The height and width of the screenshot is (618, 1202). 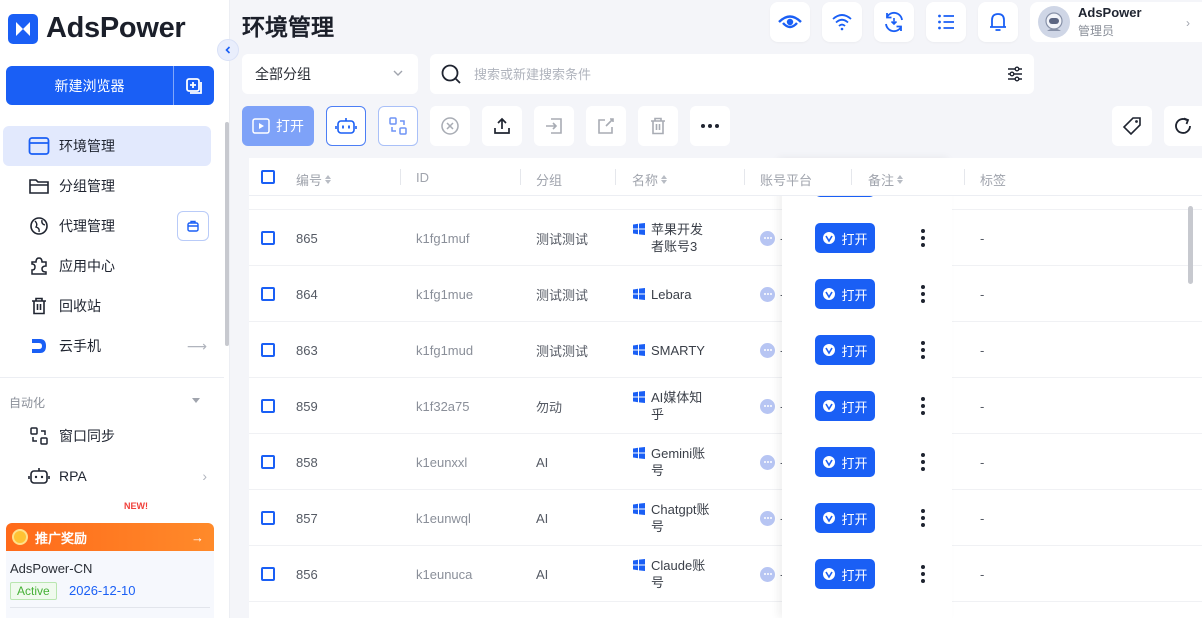 What do you see at coordinates (650, 179) in the screenshot?
I see `col-header-name: 名称` at bounding box center [650, 179].